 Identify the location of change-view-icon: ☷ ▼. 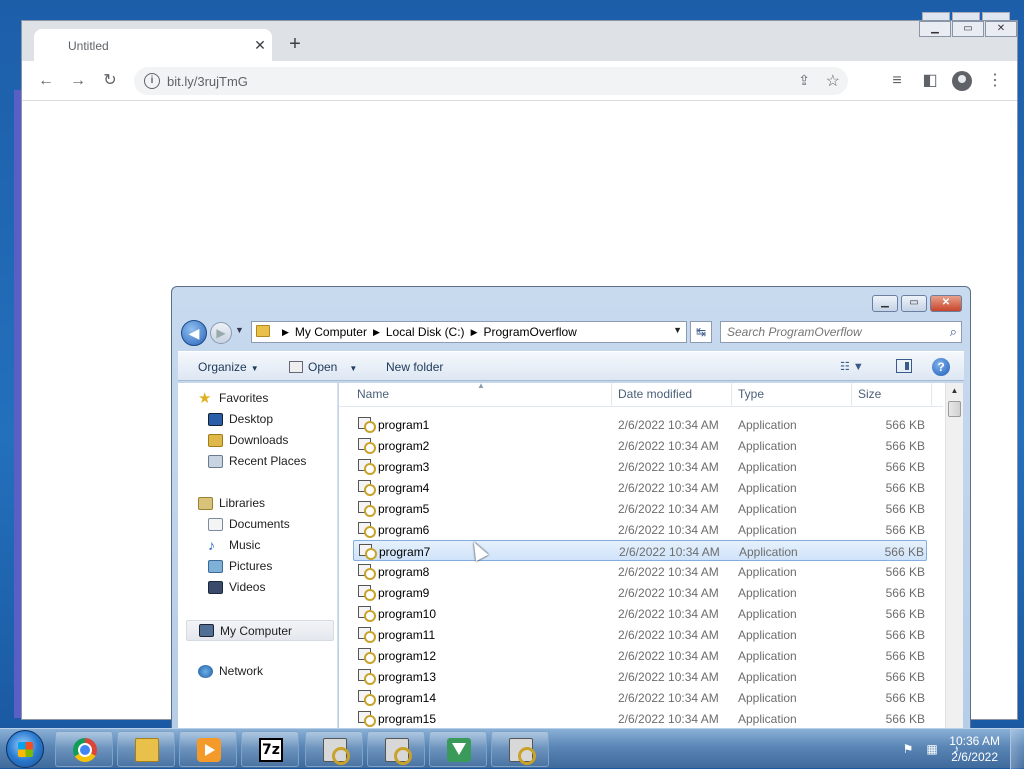
(852, 366).